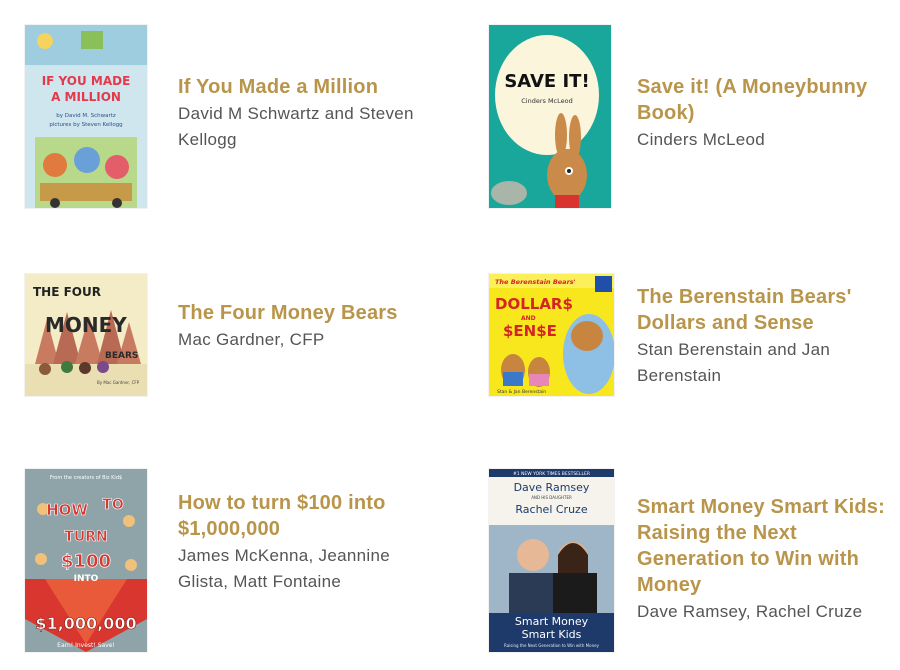 The image size is (900, 670). What do you see at coordinates (67, 292) in the screenshot?
I see `cover-title-line1: THE FOUR` at bounding box center [67, 292].